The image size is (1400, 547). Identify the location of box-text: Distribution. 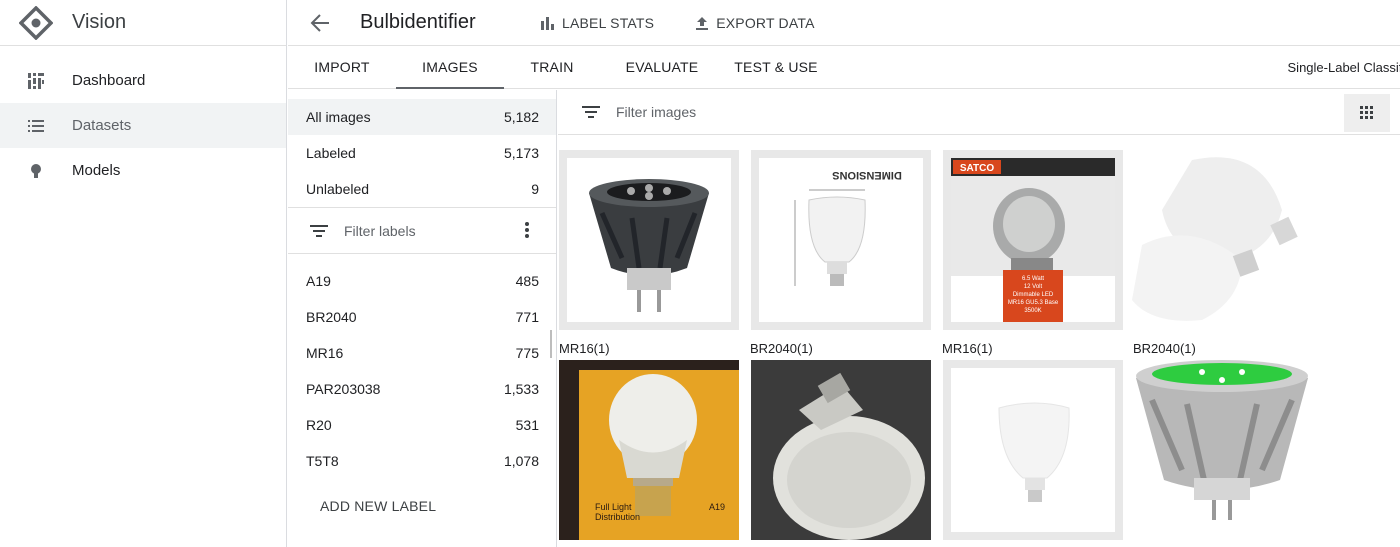
(617, 517).